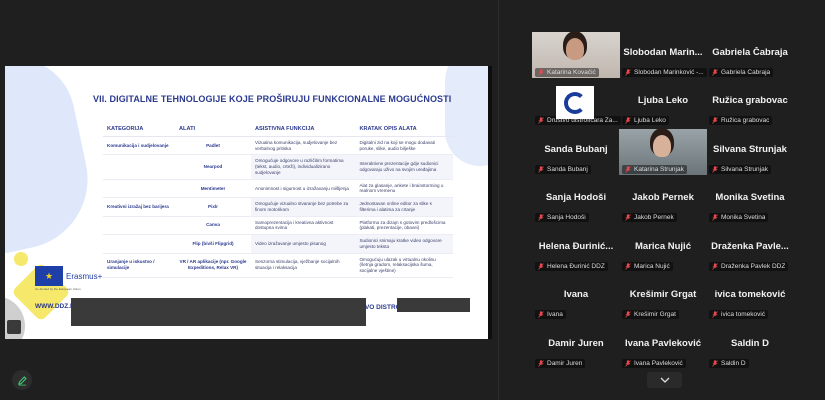 The height and width of the screenshot is (400, 825). Describe the element at coordinates (58, 289) in the screenshot. I see `eu-cofunded-text: Co-funded by the European Union` at that location.